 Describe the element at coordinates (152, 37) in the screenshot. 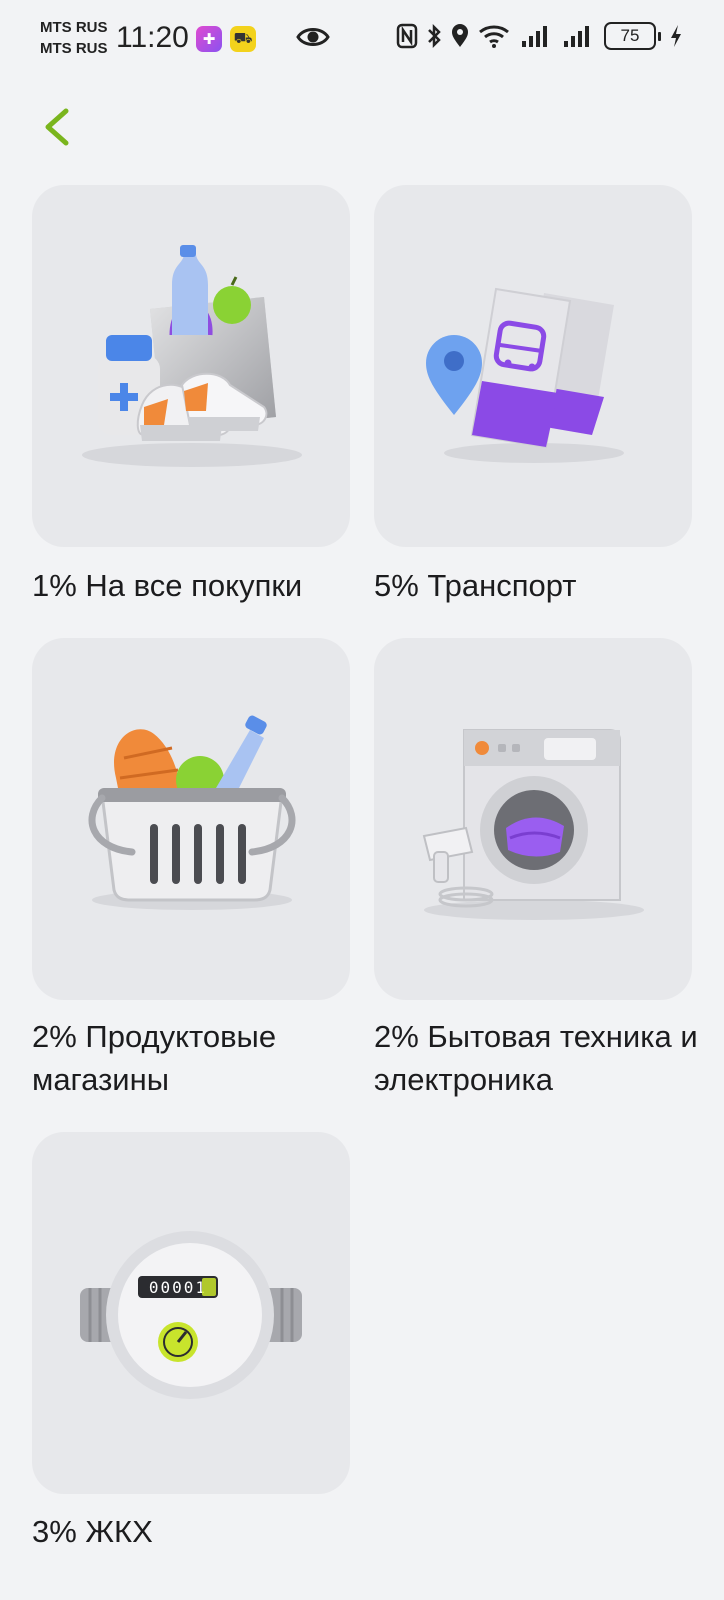

I see `status-time: 11:20` at that location.